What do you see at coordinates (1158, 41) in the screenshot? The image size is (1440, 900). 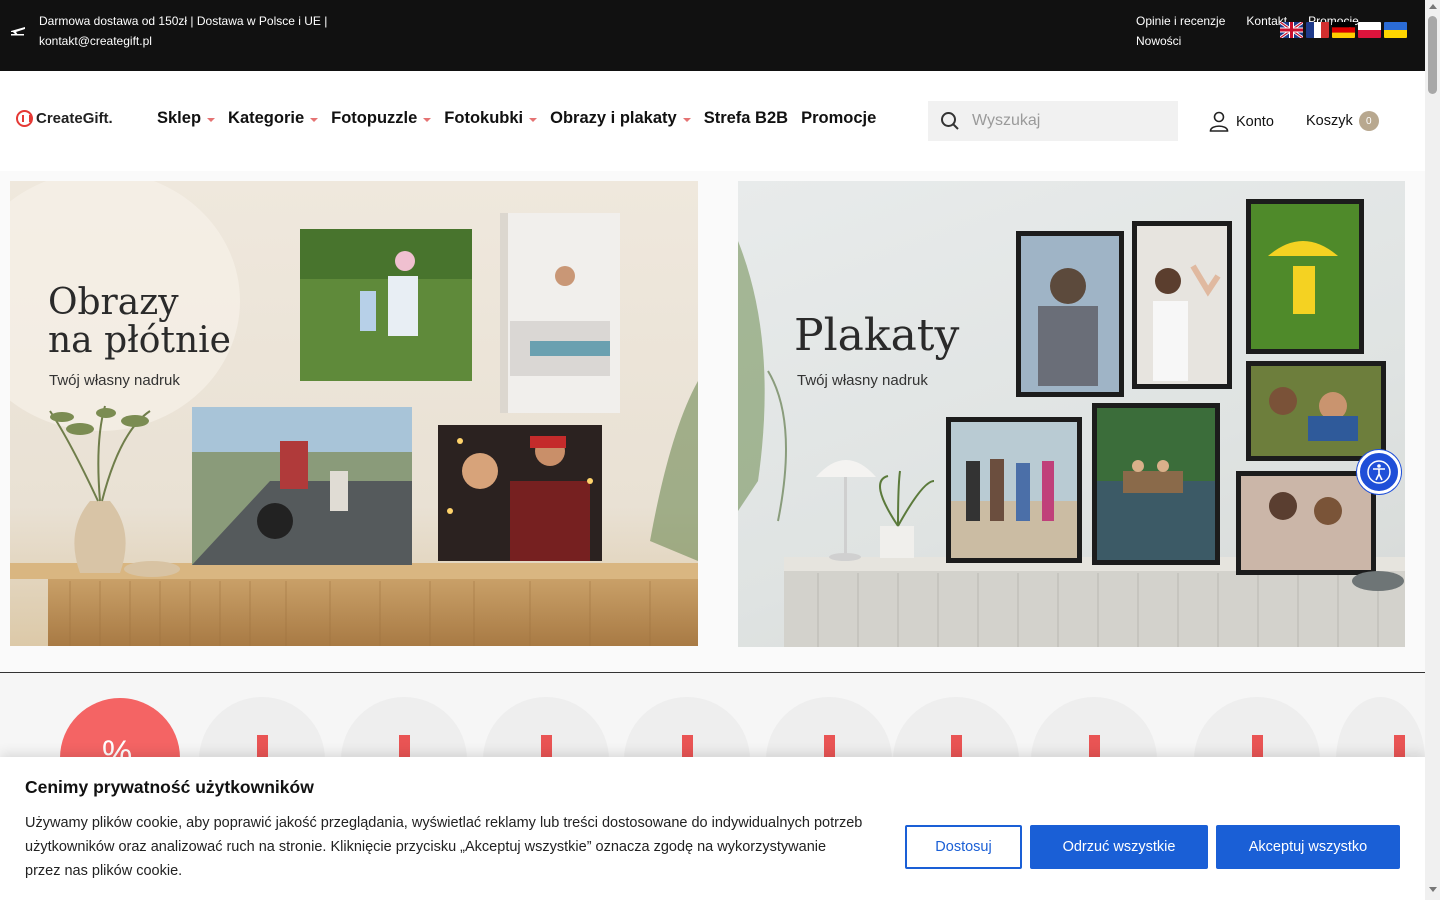 I see `top-link-new: Nowości` at bounding box center [1158, 41].